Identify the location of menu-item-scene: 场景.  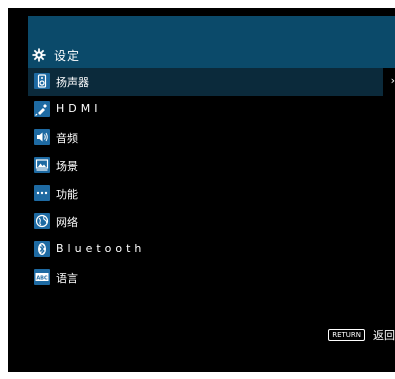
(211, 166).